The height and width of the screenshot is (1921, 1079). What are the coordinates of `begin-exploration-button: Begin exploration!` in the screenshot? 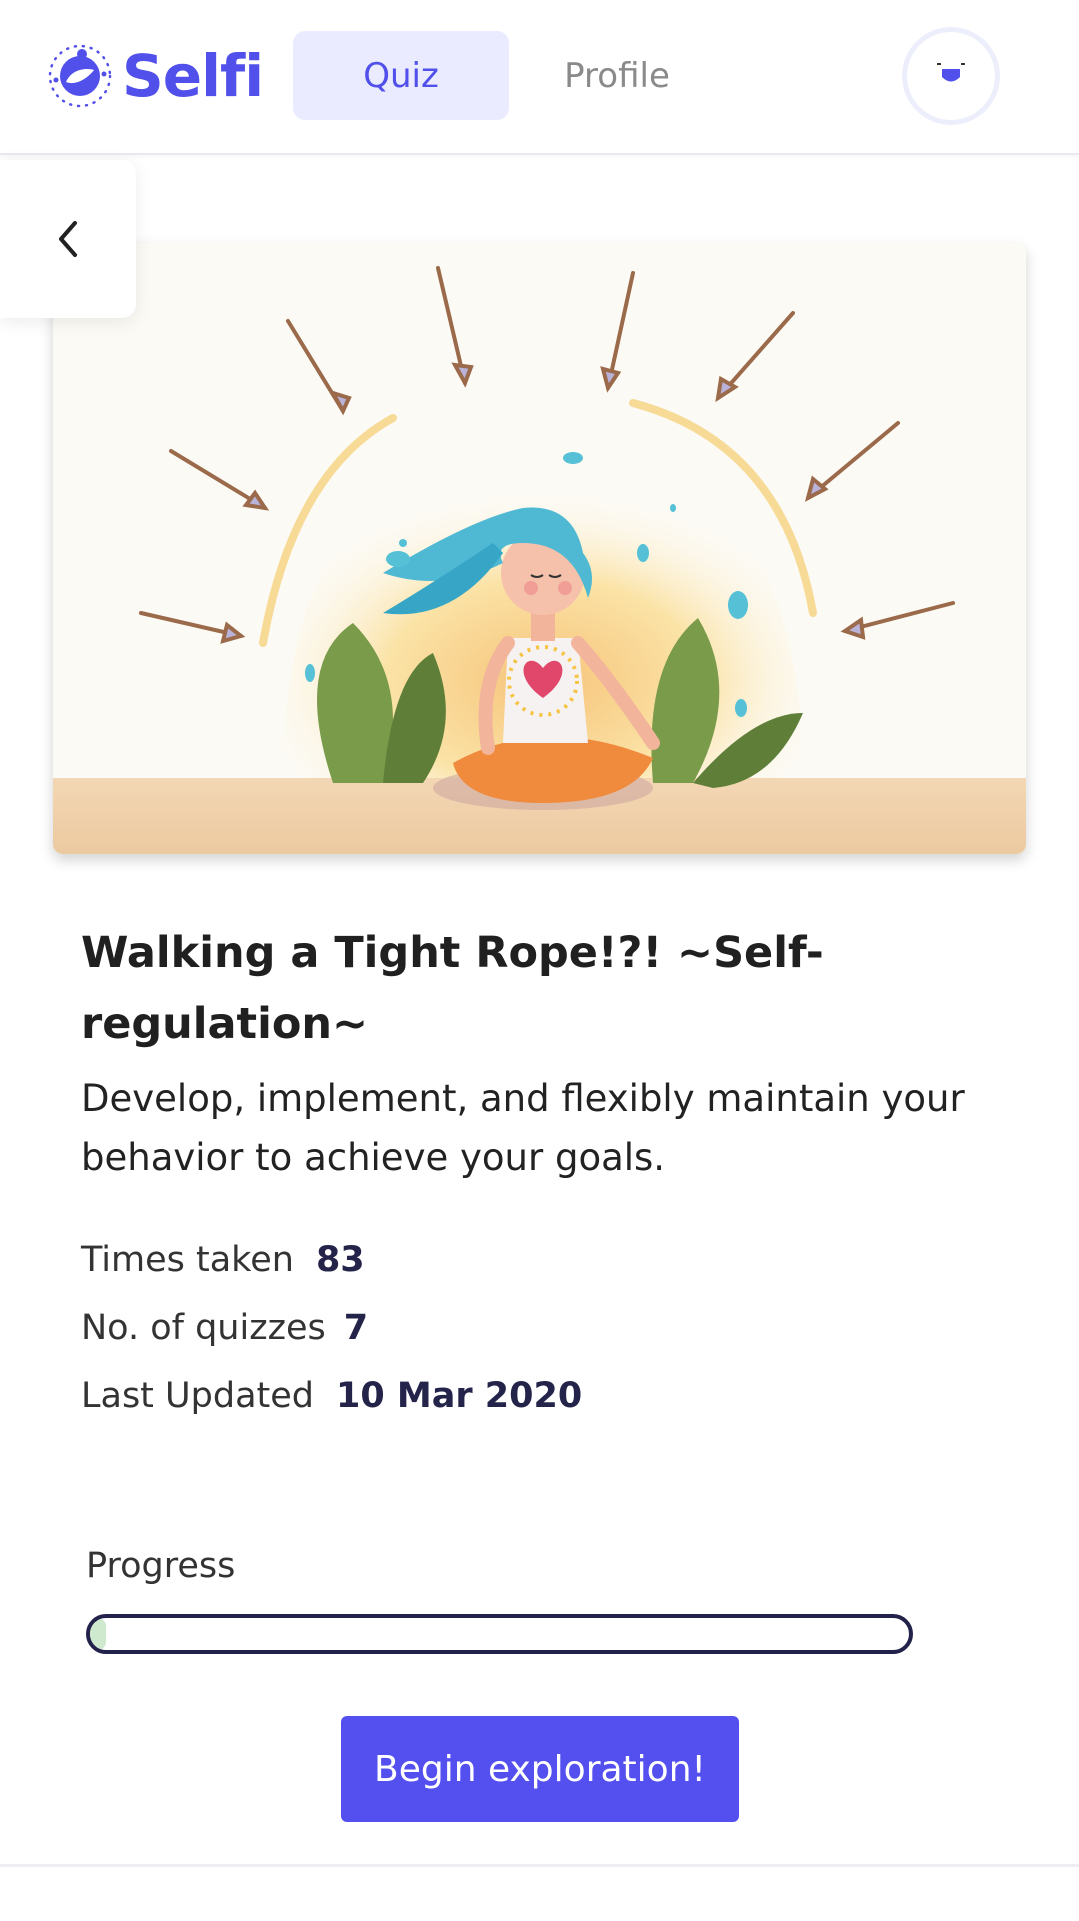 It's located at (540, 1769).